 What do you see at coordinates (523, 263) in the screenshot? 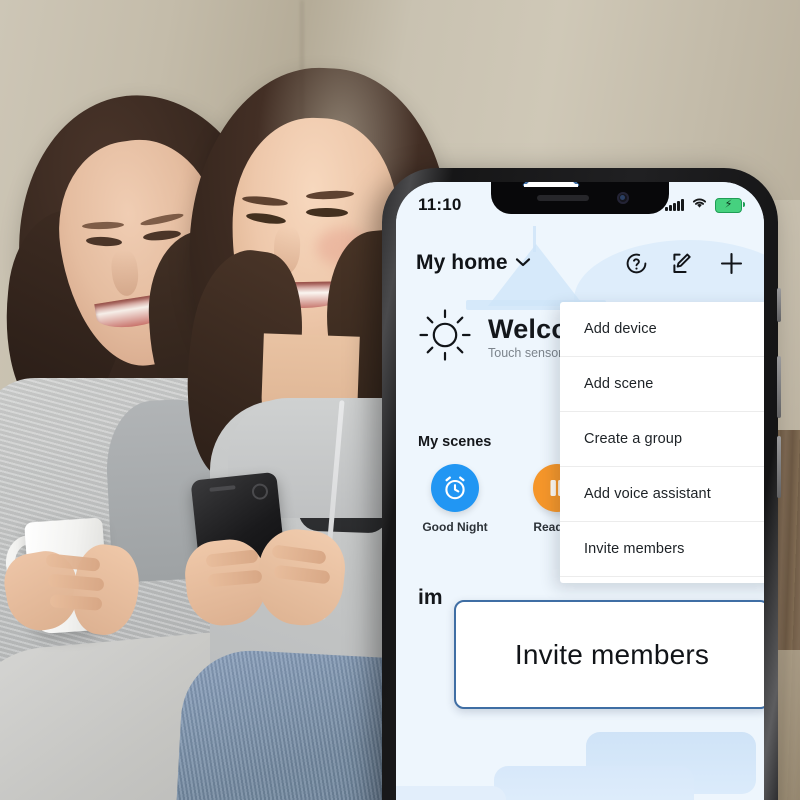
I see `chevron-down-icon` at bounding box center [523, 263].